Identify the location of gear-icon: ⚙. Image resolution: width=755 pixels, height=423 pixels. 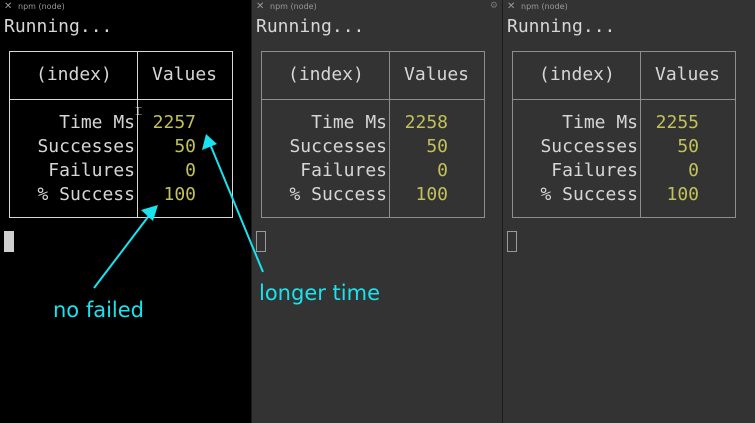
(494, 6).